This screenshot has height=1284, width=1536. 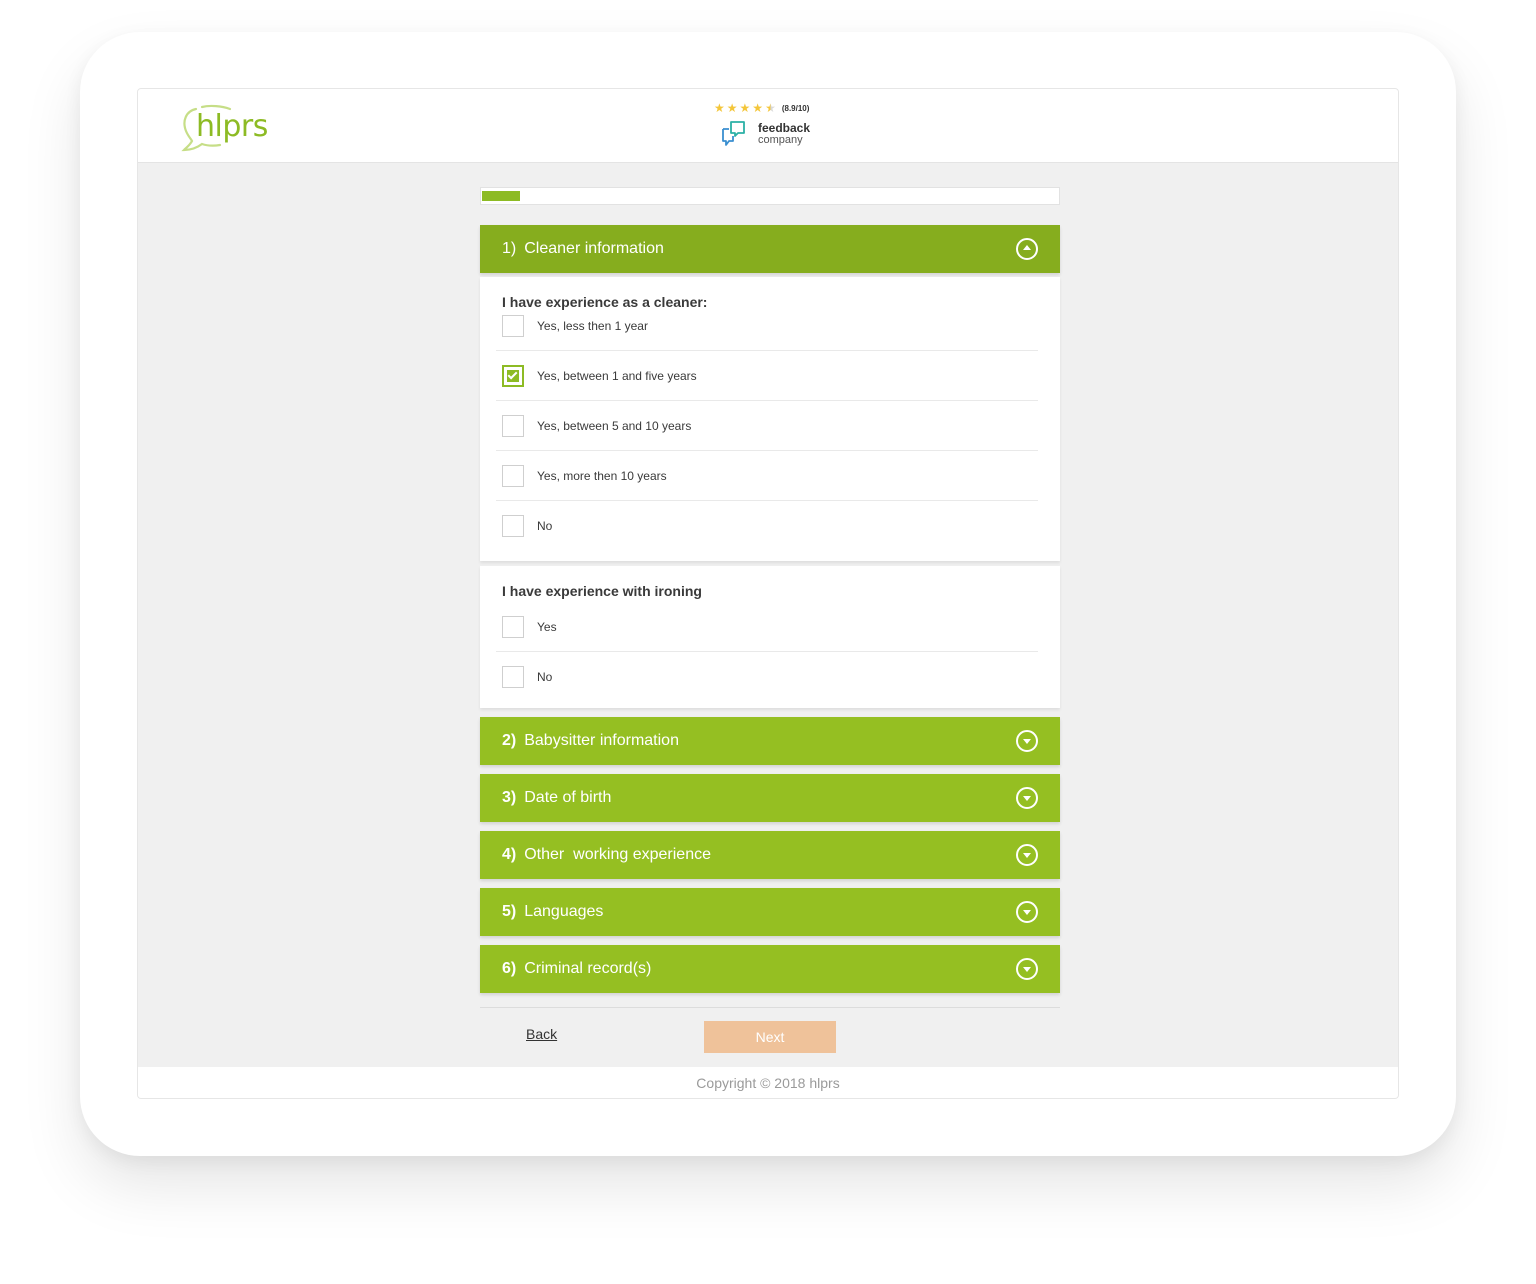 What do you see at coordinates (509, 854) in the screenshot?
I see `section-number: 4)` at bounding box center [509, 854].